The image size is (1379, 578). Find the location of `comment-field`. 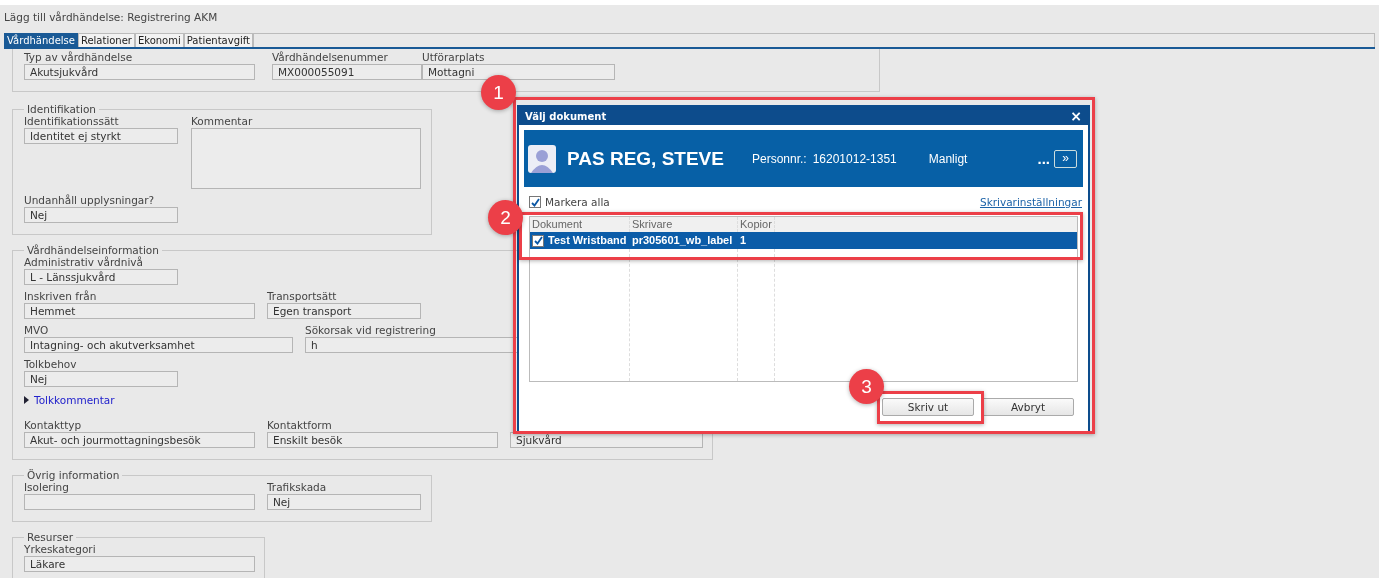

comment-field is located at coordinates (306, 158).